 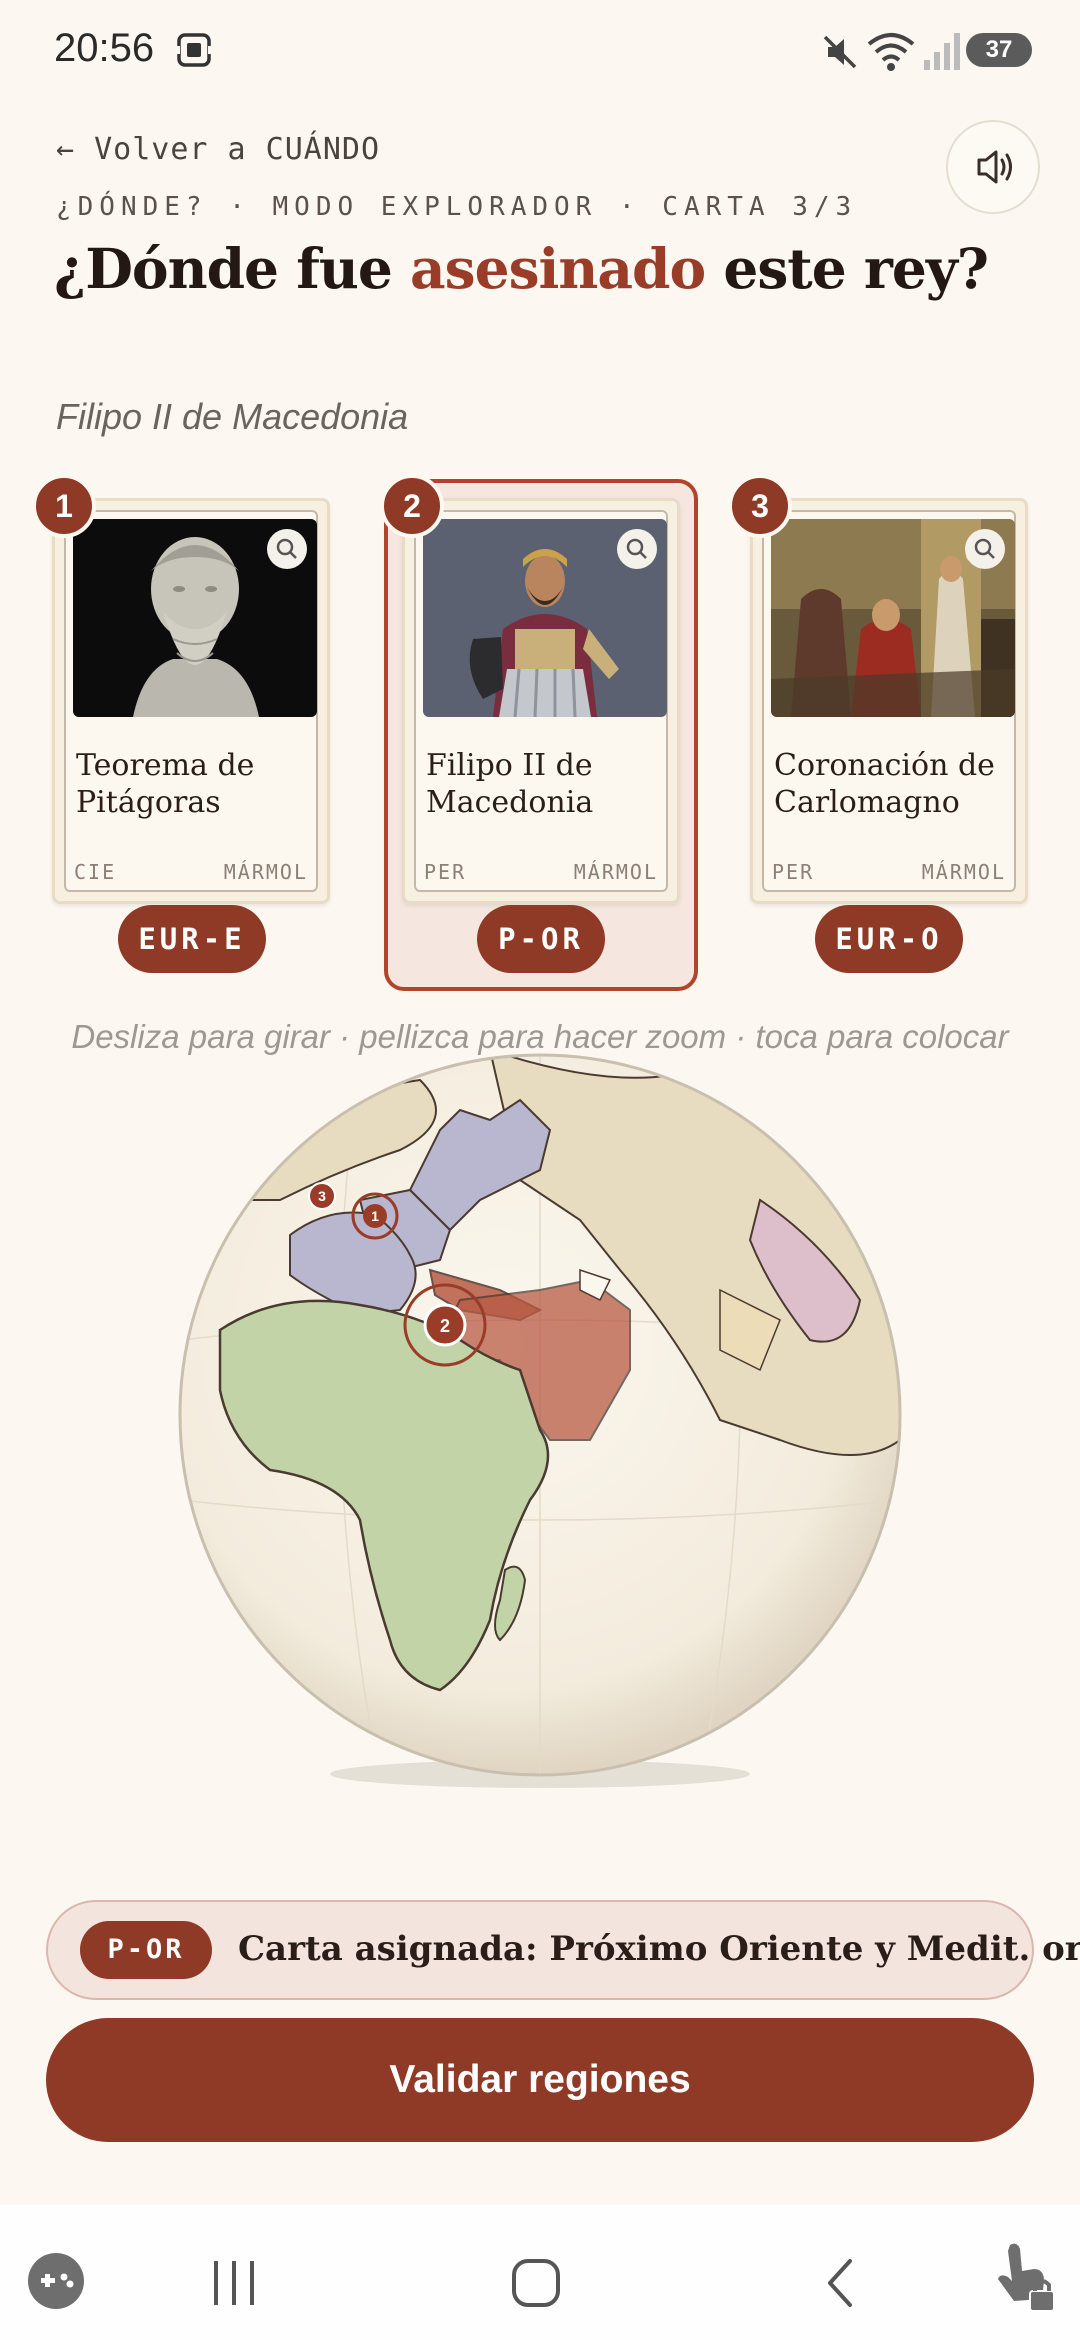 I want to click on assigned-region-pill: P-OR, so click(x=146, y=1950).